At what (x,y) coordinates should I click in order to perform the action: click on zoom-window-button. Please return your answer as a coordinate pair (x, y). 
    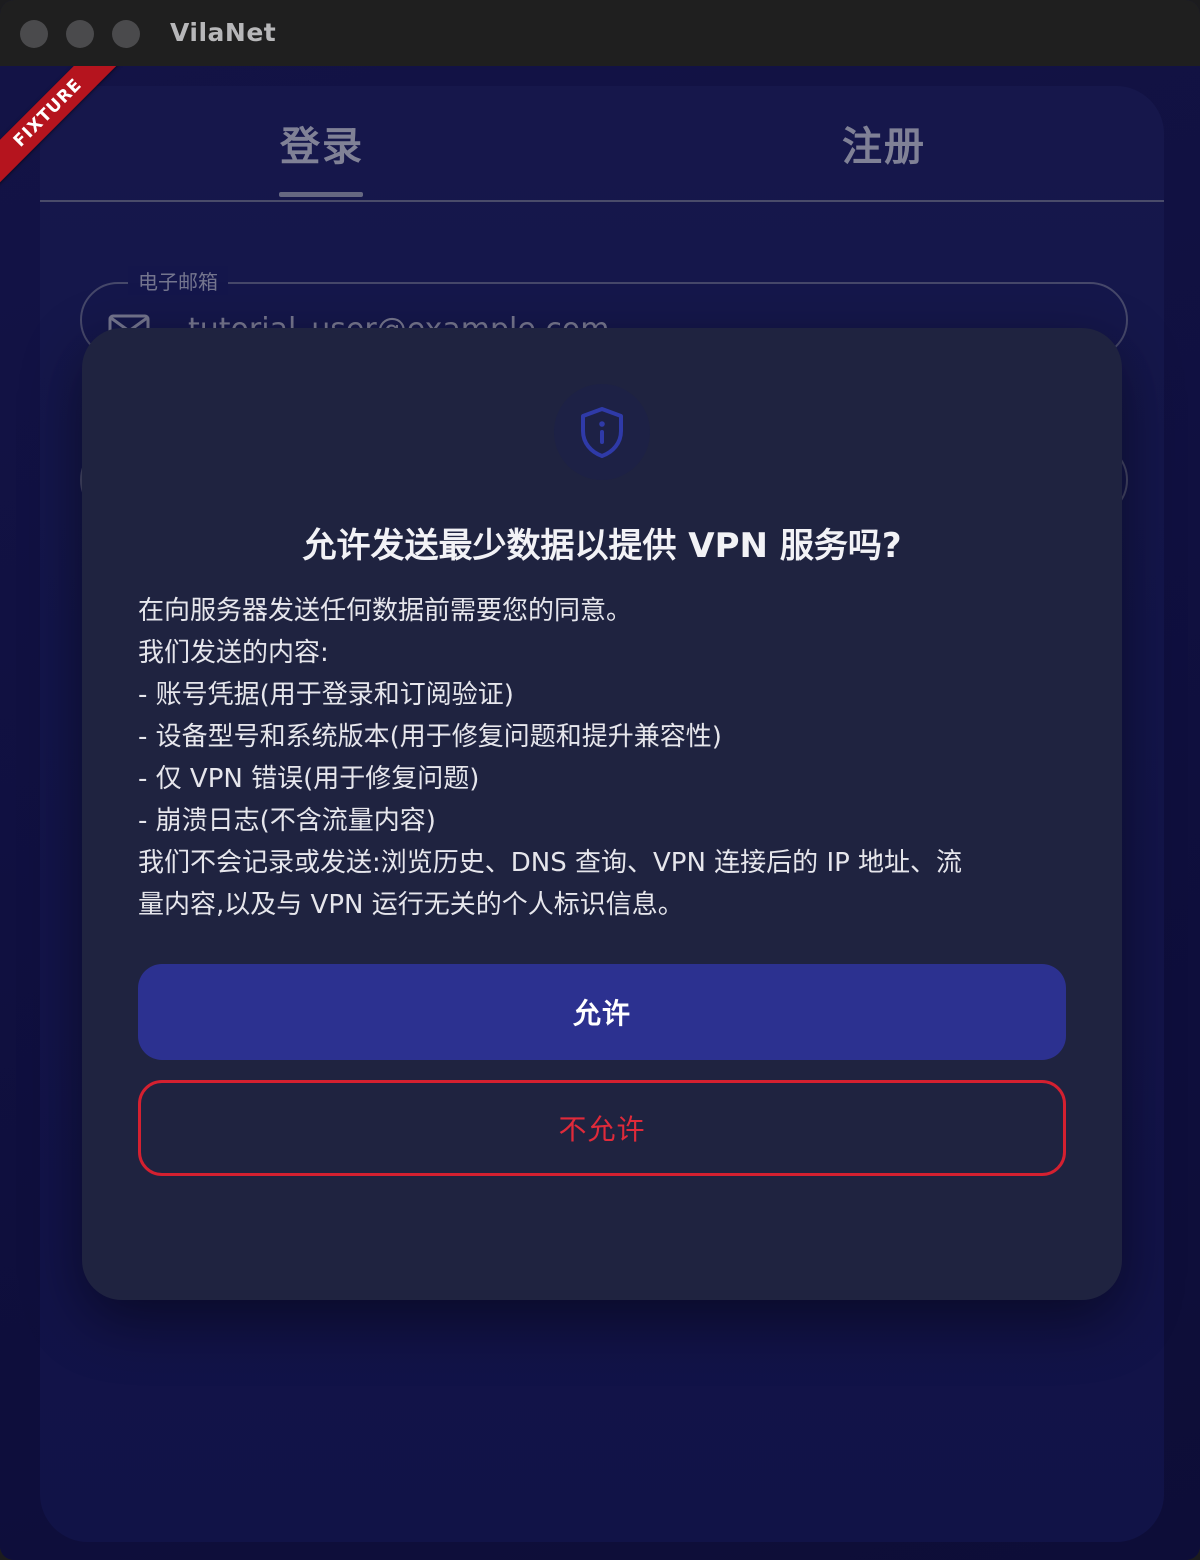
    Looking at the image, I should click on (126, 34).